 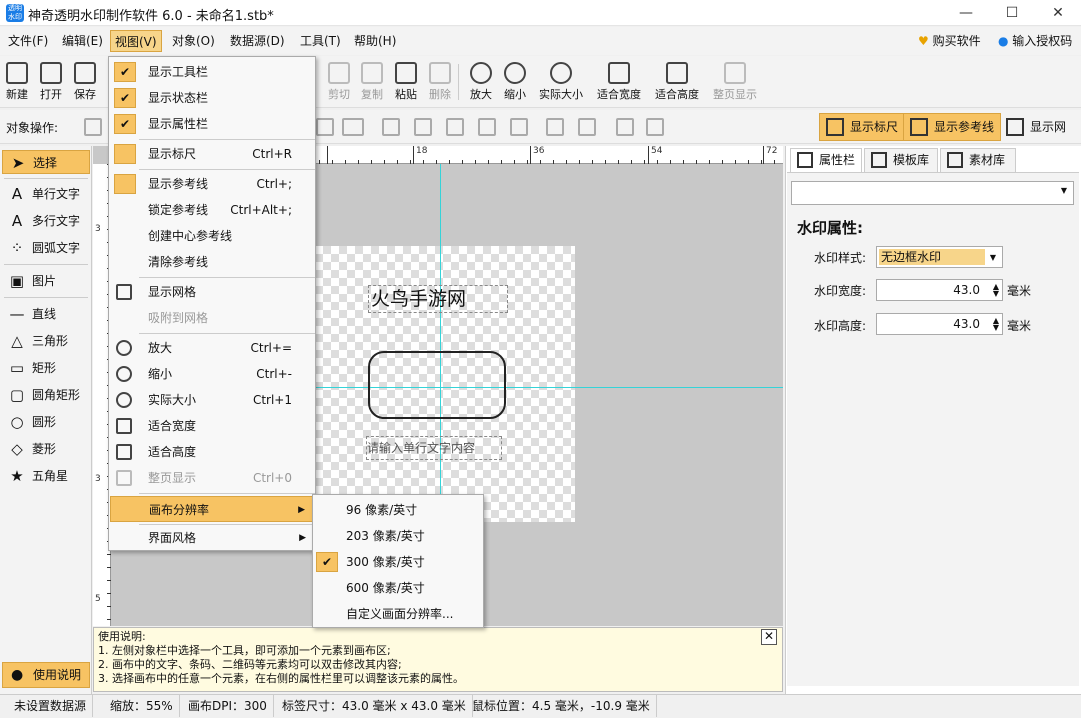 What do you see at coordinates (46, 221) in the screenshot?
I see `multi-text-tool: A 多行文字` at bounding box center [46, 221].